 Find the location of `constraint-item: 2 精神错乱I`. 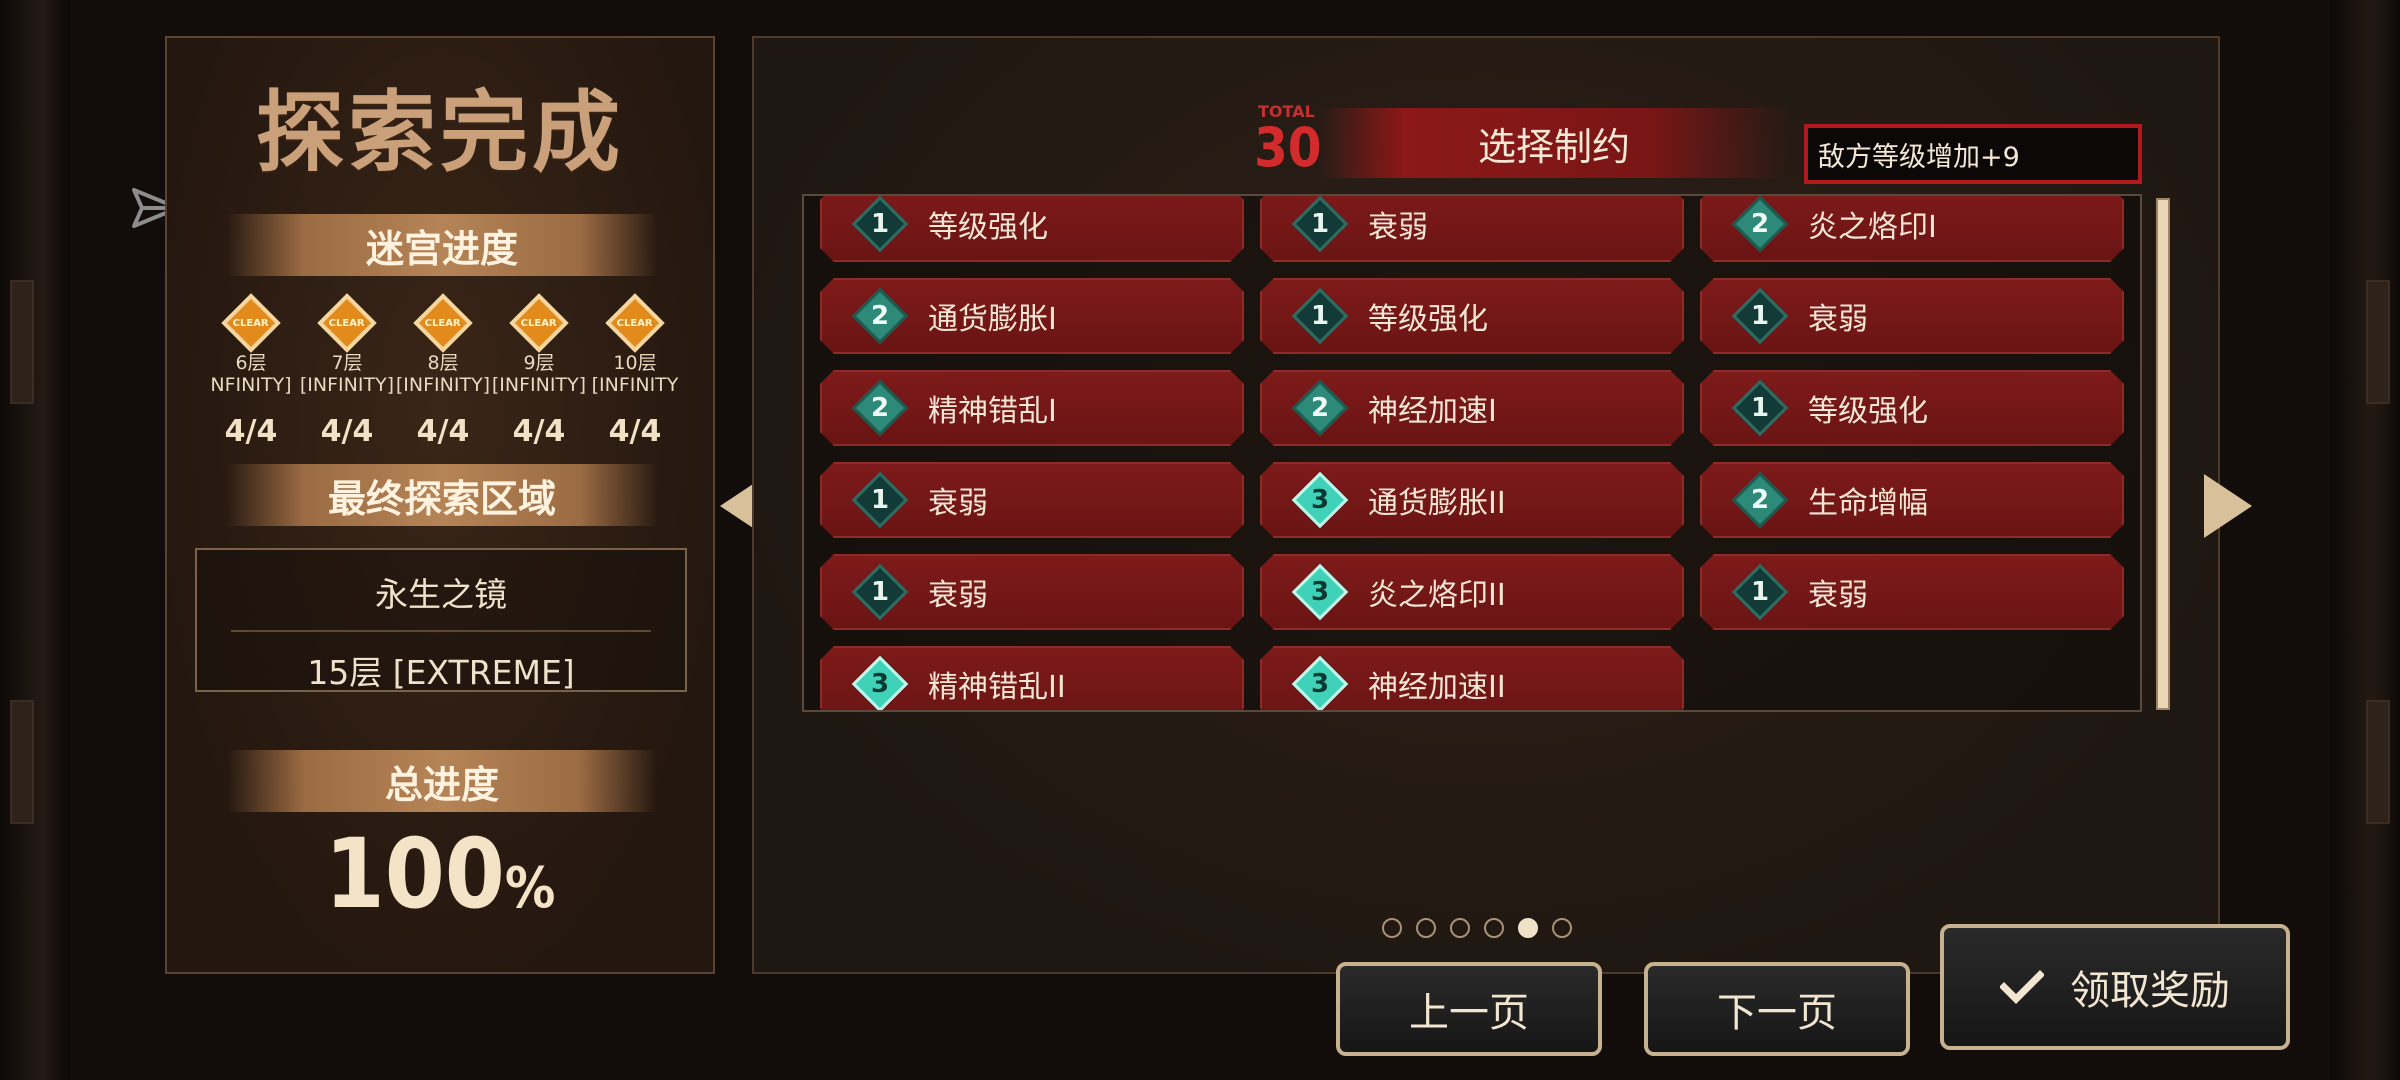

constraint-item: 2 精神错乱I is located at coordinates (1032, 408).